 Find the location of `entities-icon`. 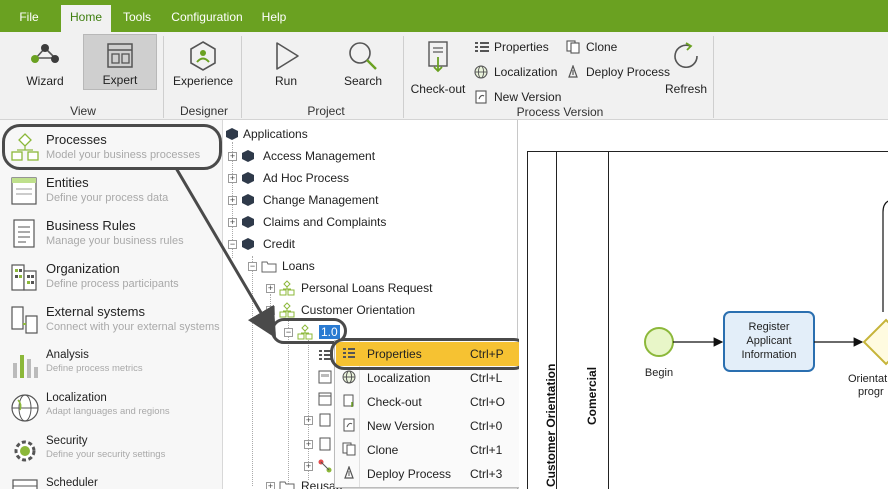

entities-icon is located at coordinates (24, 191).